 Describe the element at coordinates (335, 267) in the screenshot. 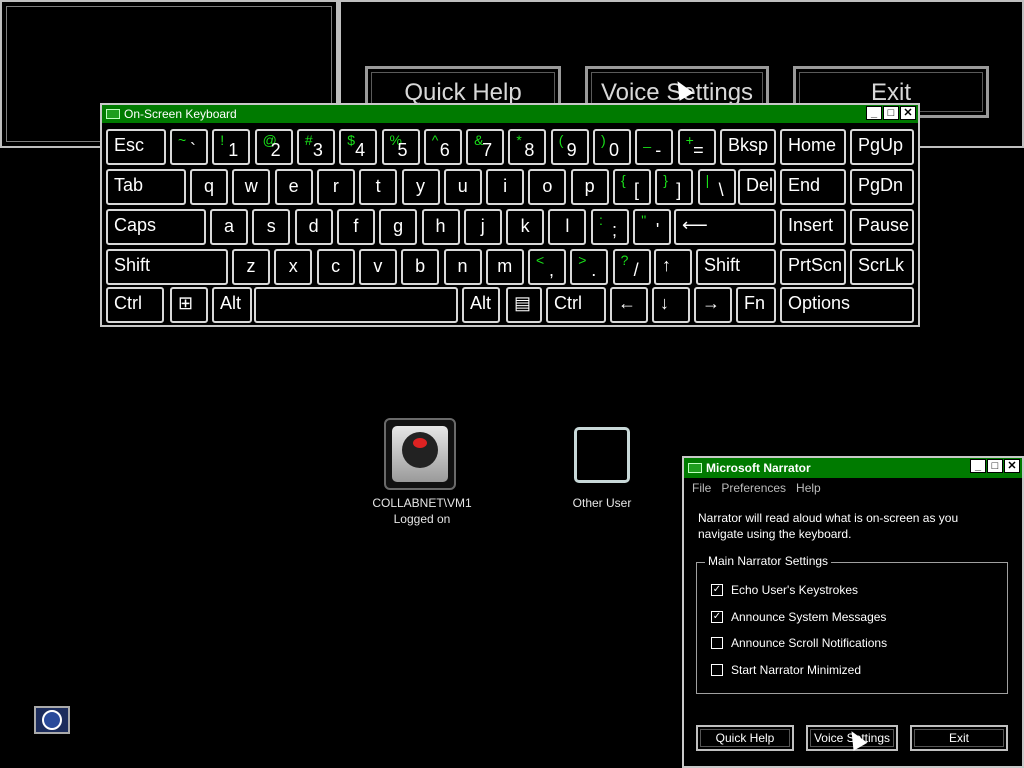

I see `key-c: c` at that location.